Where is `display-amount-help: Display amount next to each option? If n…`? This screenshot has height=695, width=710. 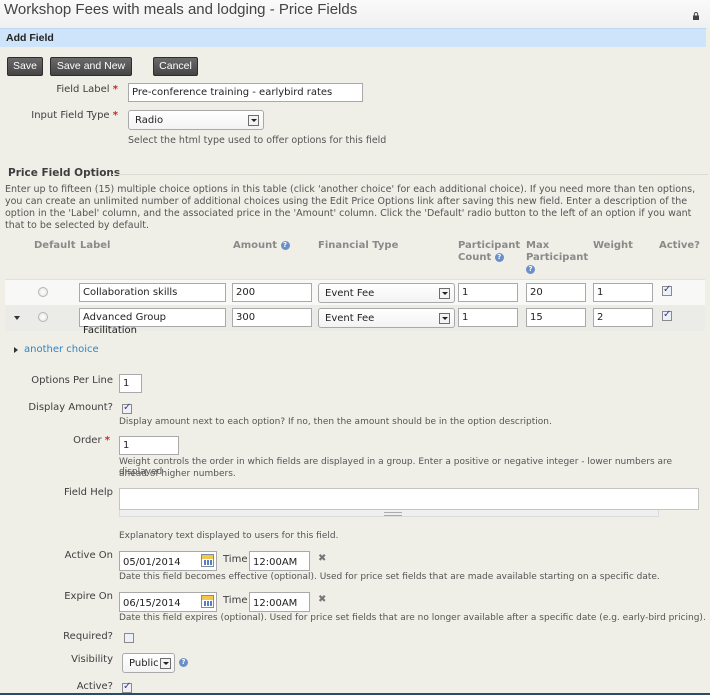
display-amount-help: Display amount next to each option? If n… is located at coordinates (335, 422).